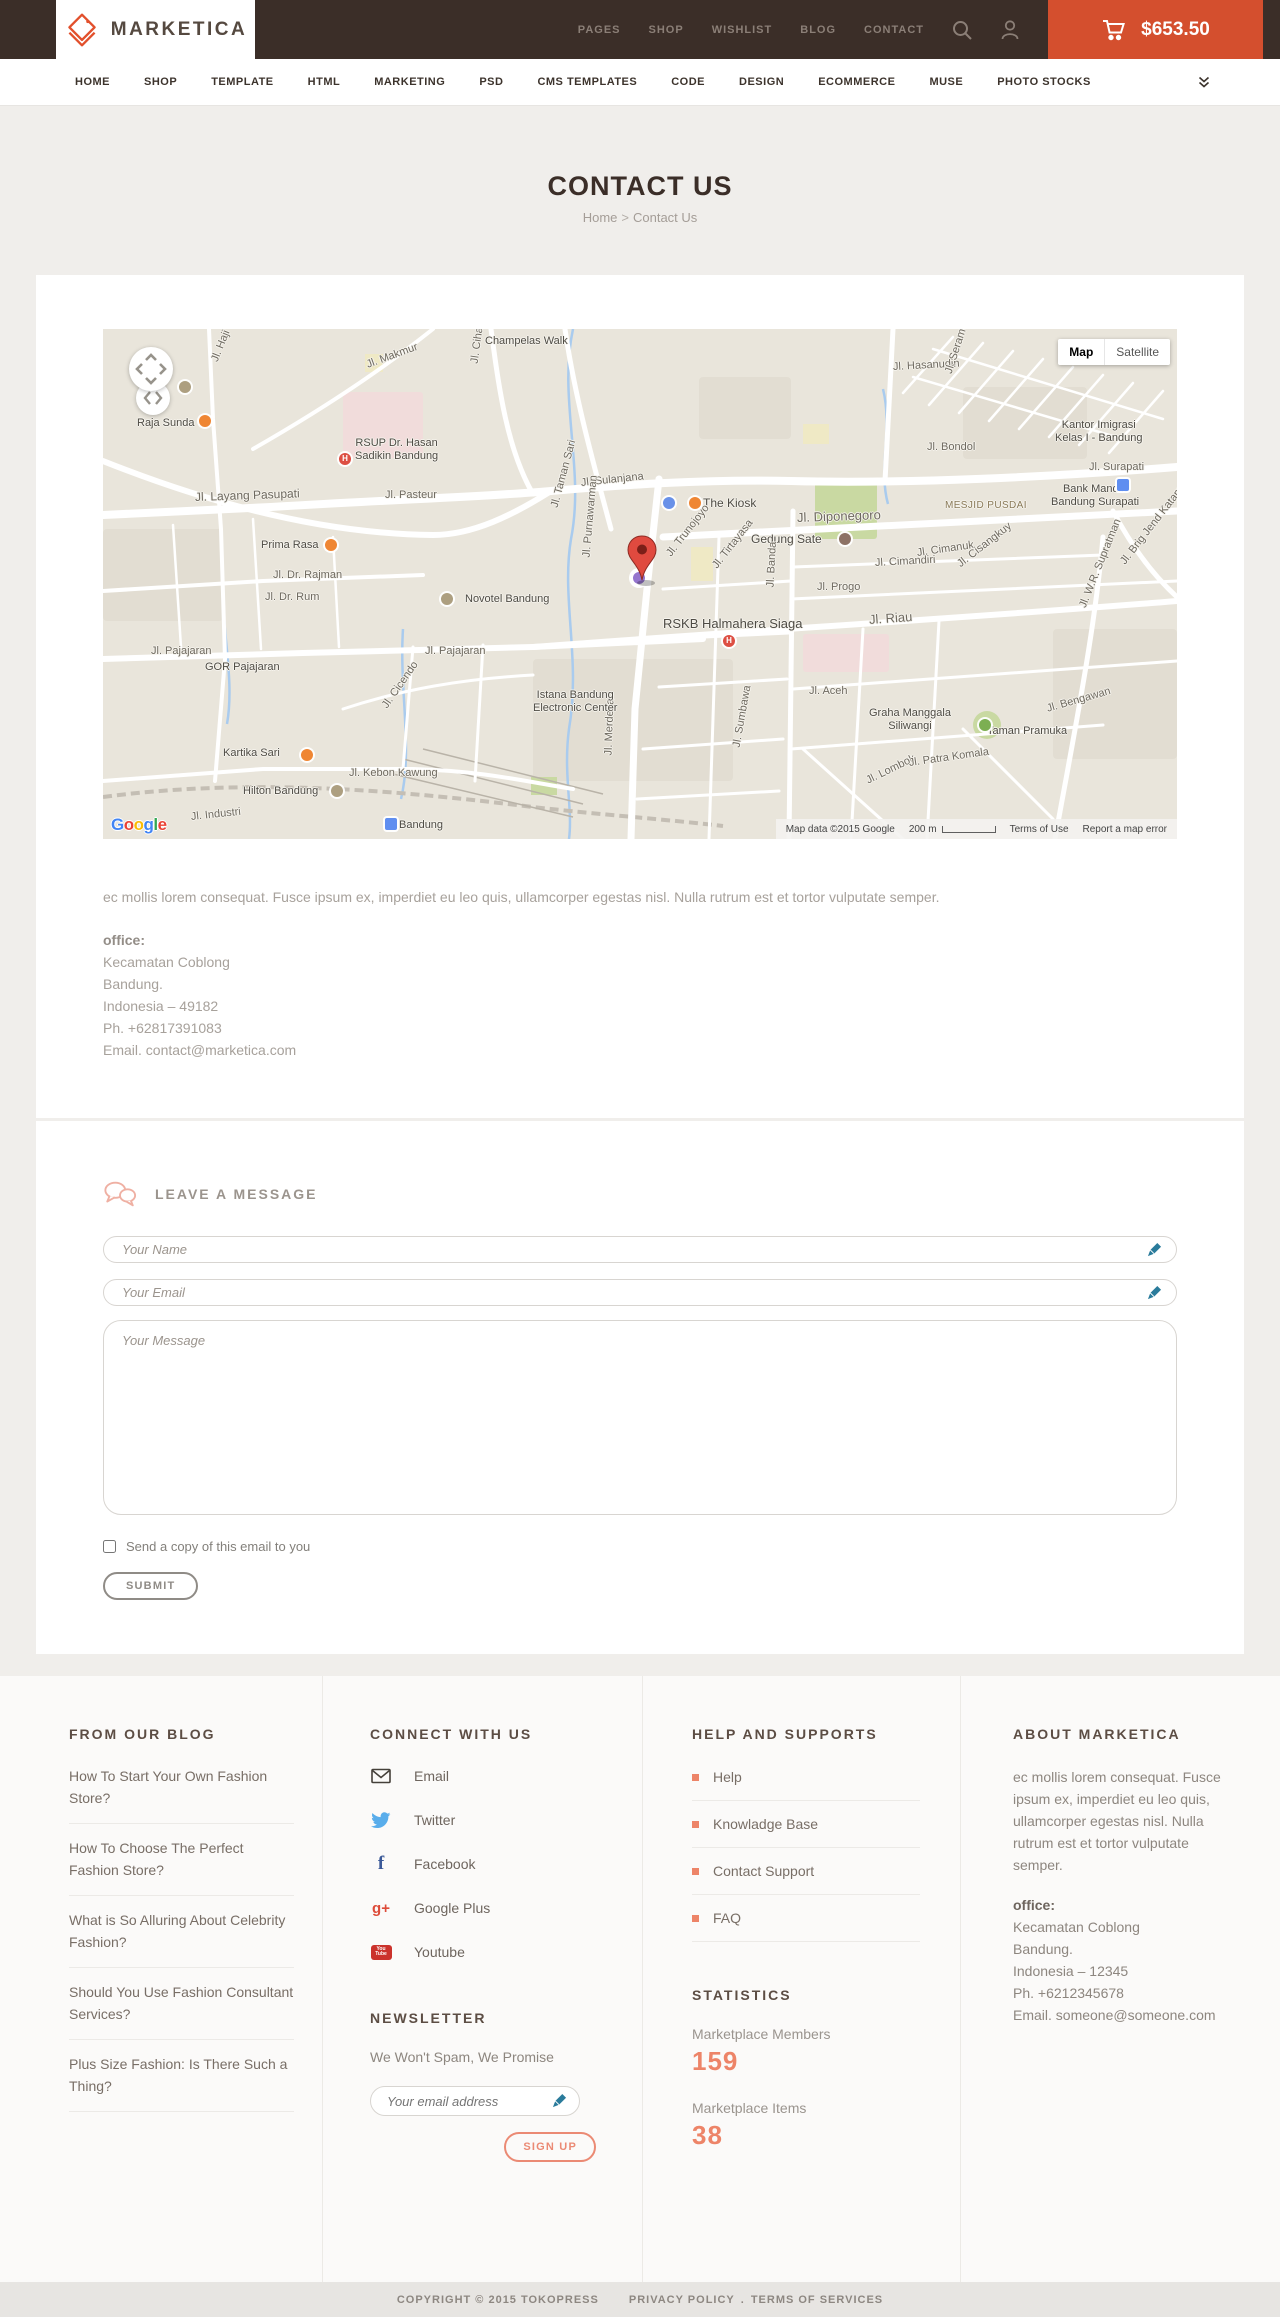  Describe the element at coordinates (109, 1546) in the screenshot. I see `send-copy-checkbox` at that location.